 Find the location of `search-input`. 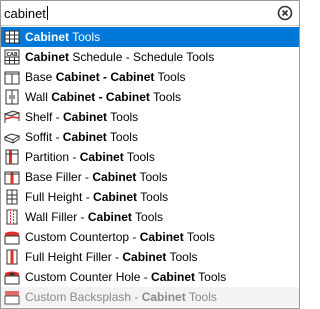

search-input is located at coordinates (134, 13).